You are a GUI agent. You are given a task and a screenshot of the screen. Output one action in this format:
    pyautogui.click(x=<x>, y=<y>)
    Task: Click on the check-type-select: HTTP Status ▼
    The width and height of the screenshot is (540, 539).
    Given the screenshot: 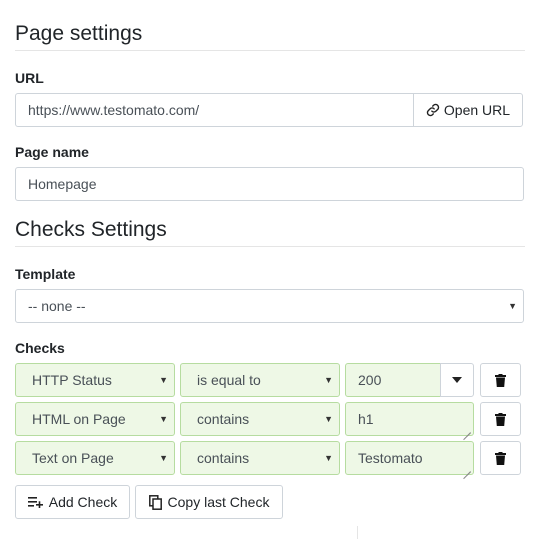 What is the action you would take?
    pyautogui.click(x=95, y=380)
    